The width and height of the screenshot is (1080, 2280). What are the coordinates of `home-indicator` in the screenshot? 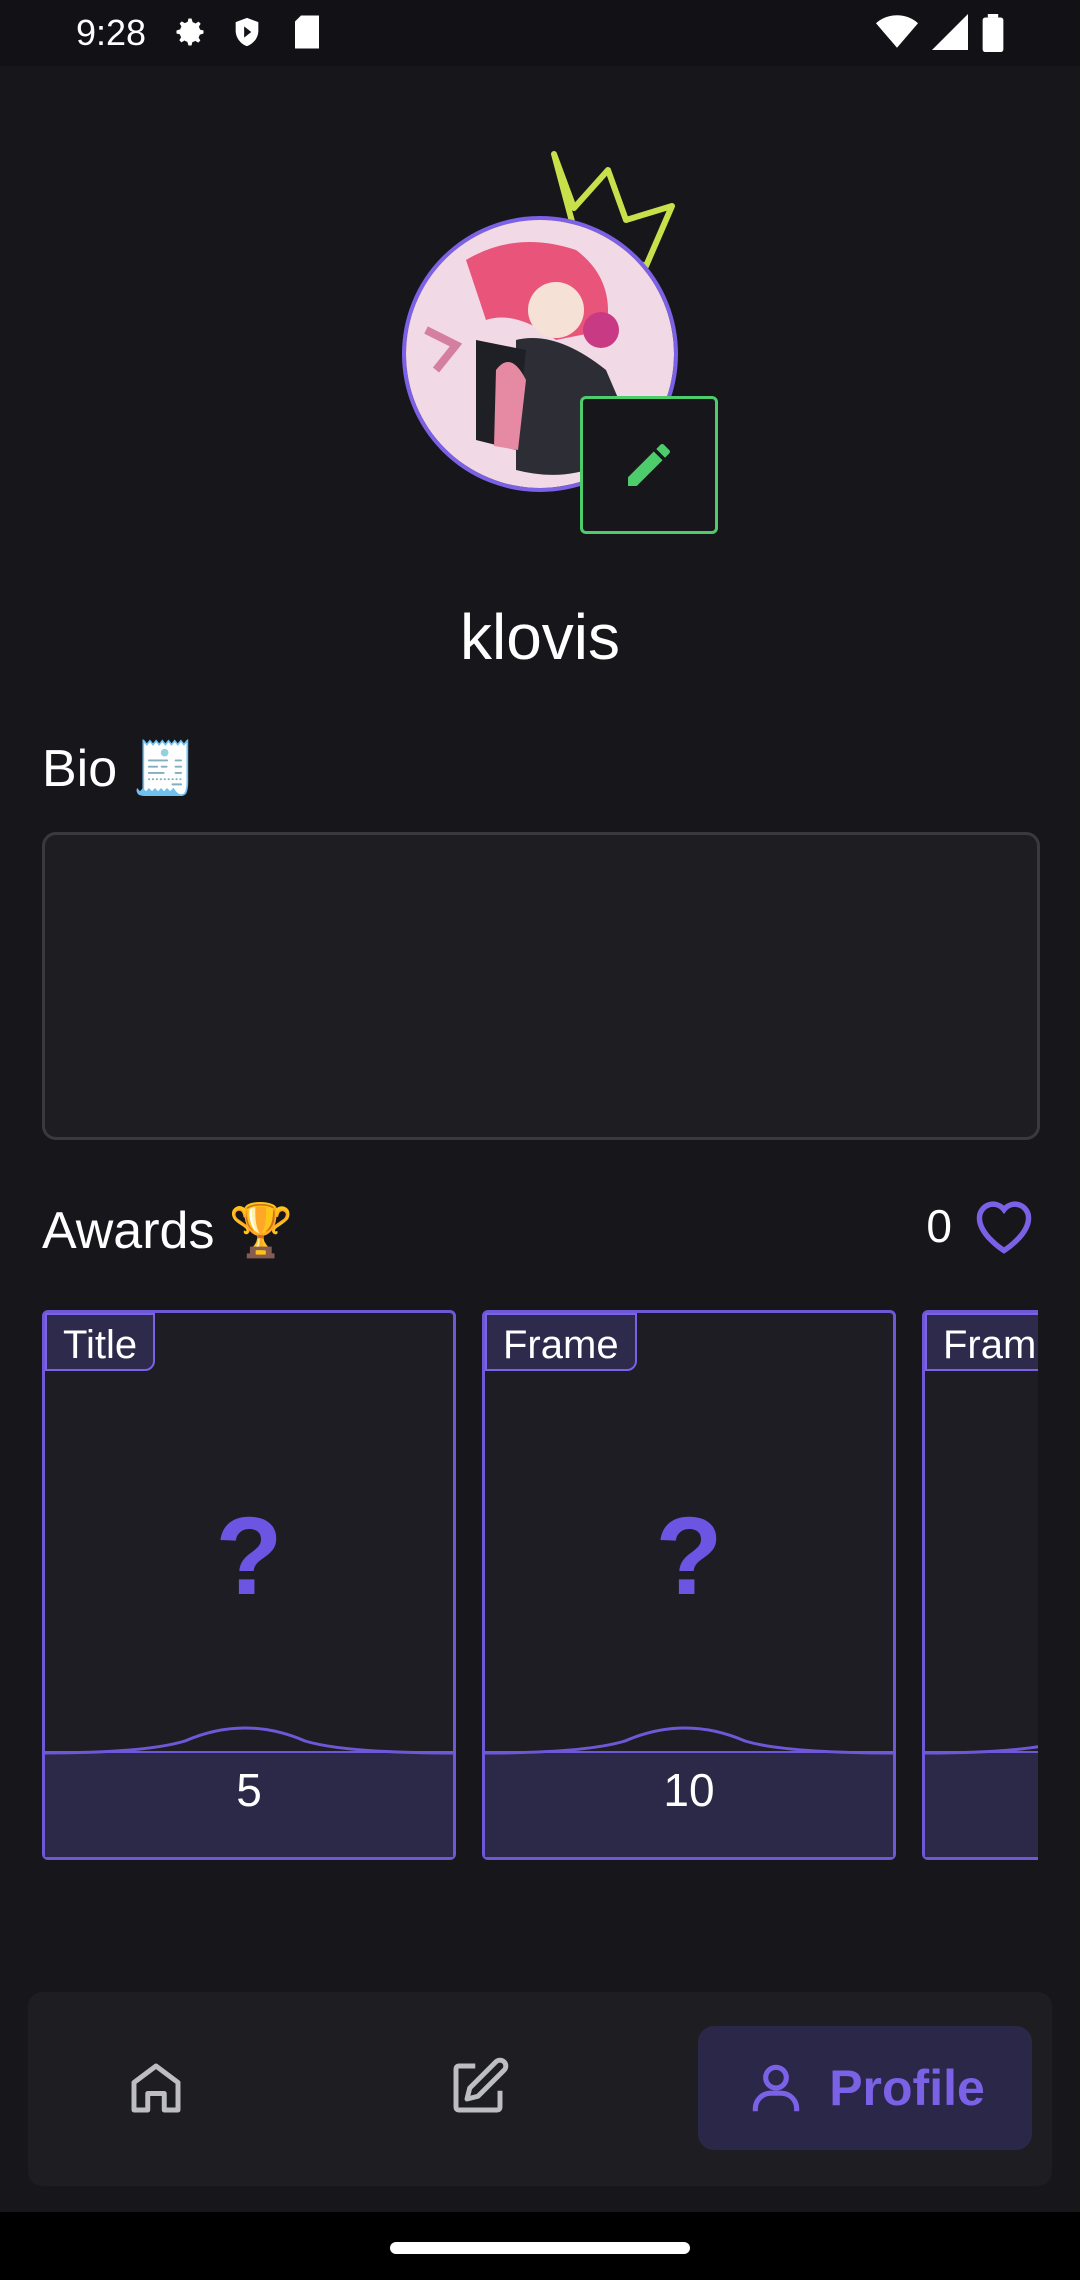 It's located at (540, 2248).